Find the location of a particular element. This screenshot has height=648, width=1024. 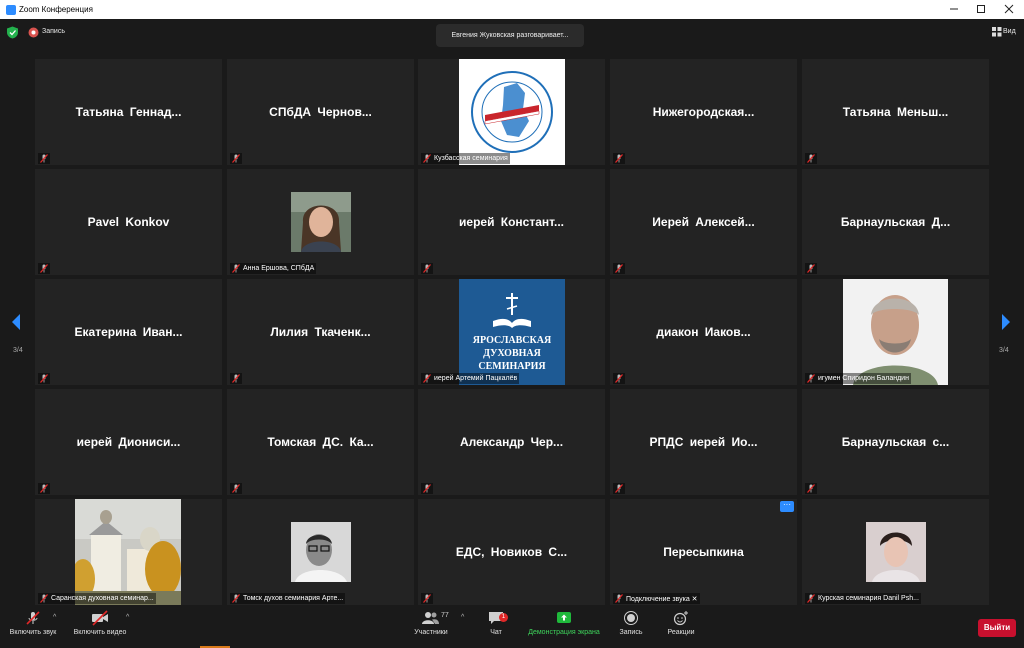

share-screen-button: Демонстрация экрана is located at coordinates (564, 623).